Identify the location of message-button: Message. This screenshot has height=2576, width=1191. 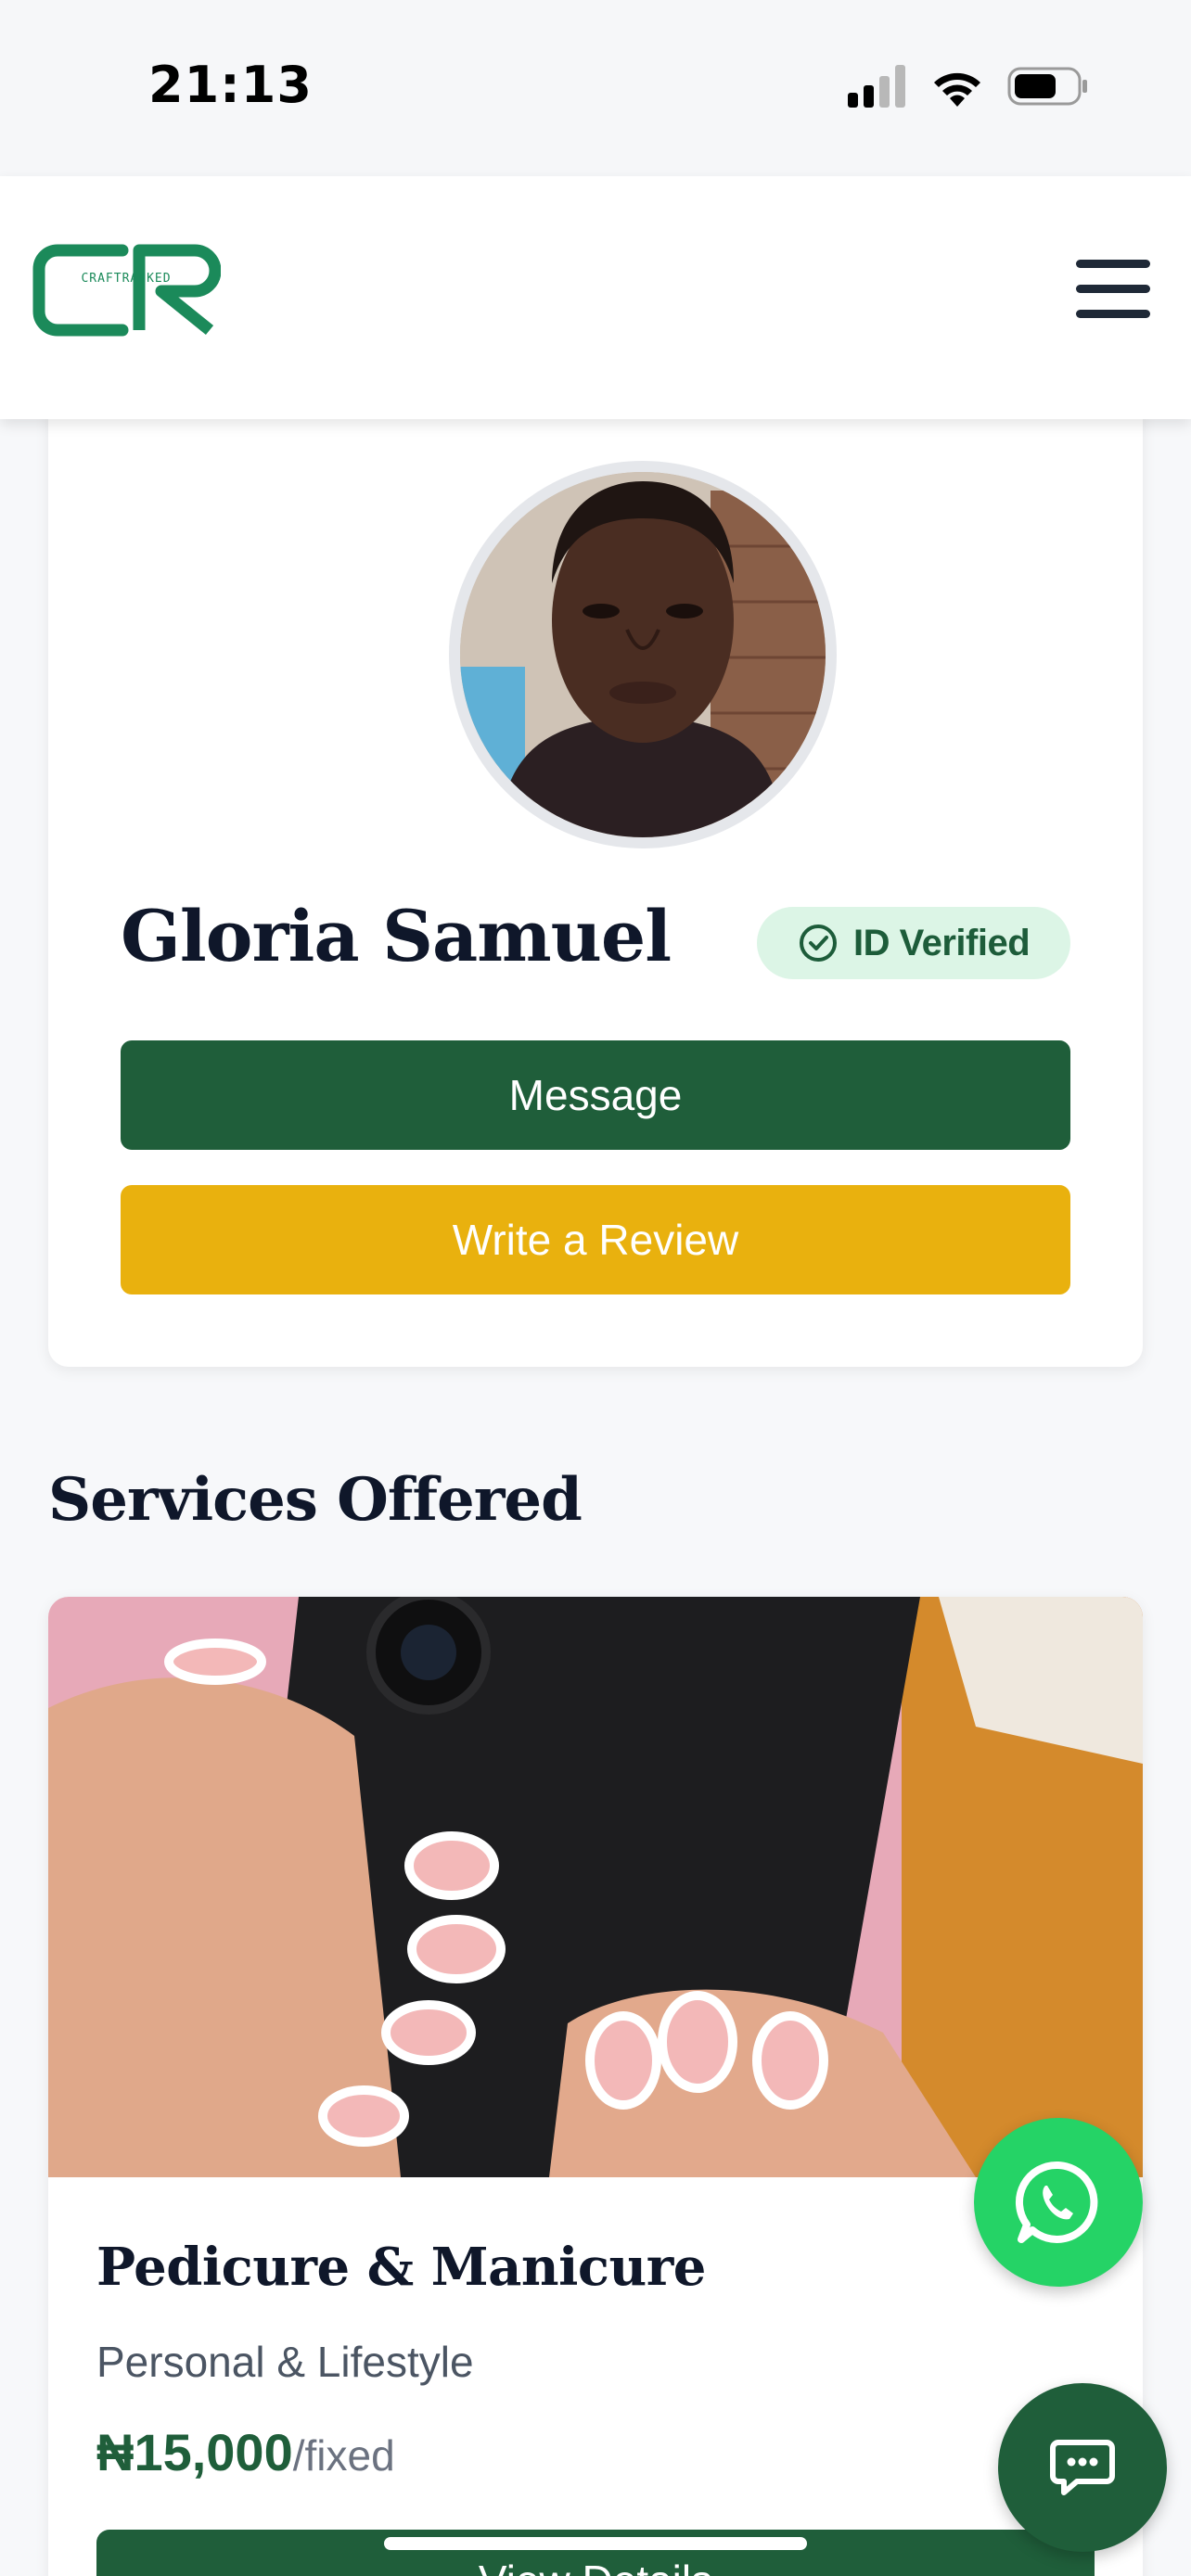
(595, 1095).